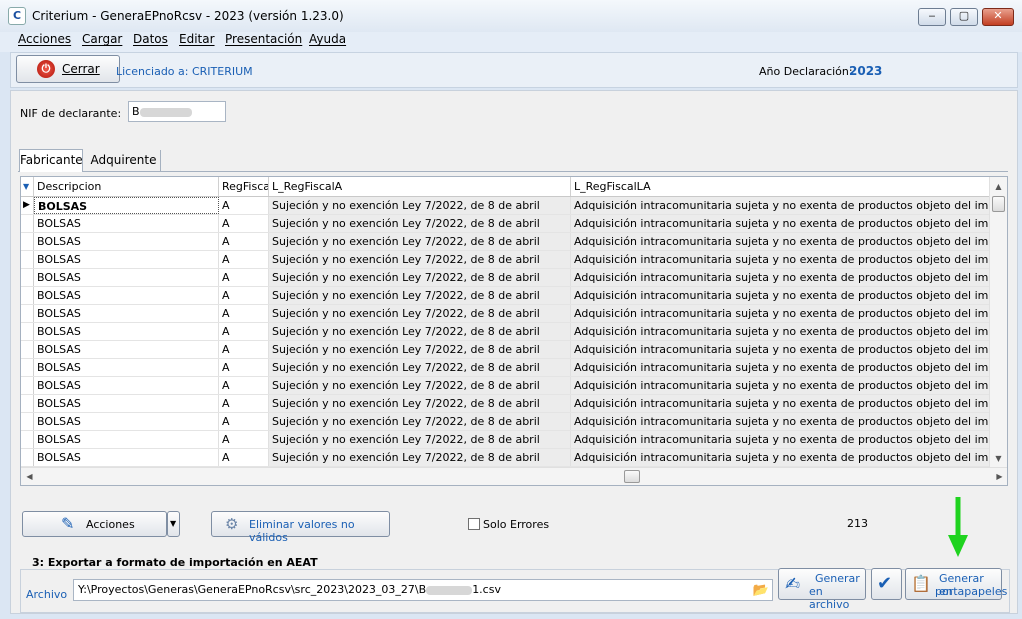  What do you see at coordinates (781, 186) in the screenshot?
I see `column-header-l-regfiscalla: L_RegFiscalLA` at bounding box center [781, 186].